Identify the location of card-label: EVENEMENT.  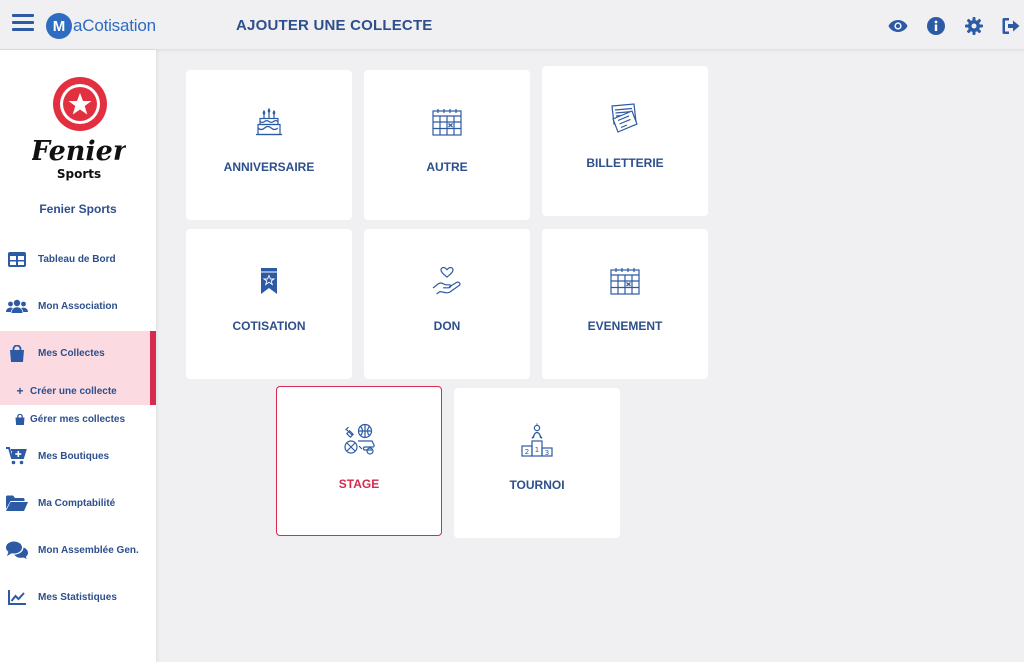
(625, 326).